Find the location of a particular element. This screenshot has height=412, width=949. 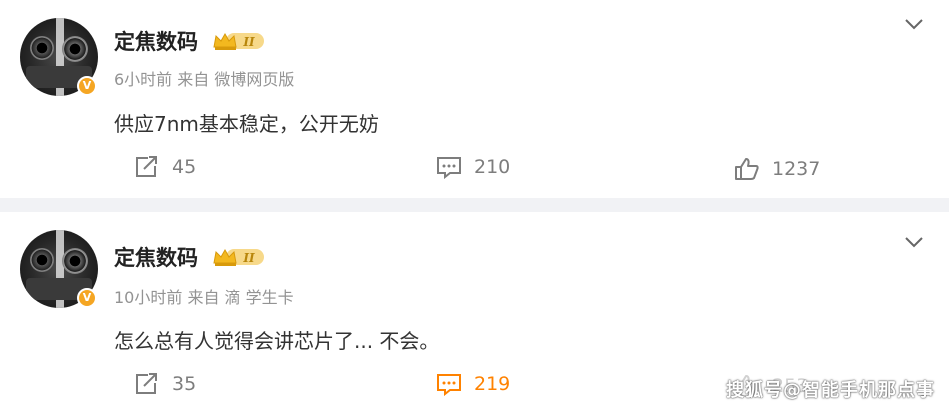

post-time: 6小时前 is located at coordinates (143, 79).